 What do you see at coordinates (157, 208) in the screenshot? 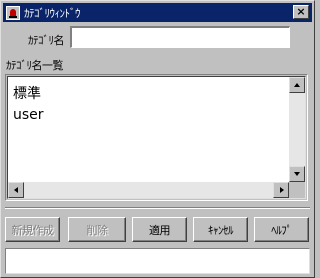
I see `separator` at bounding box center [157, 208].